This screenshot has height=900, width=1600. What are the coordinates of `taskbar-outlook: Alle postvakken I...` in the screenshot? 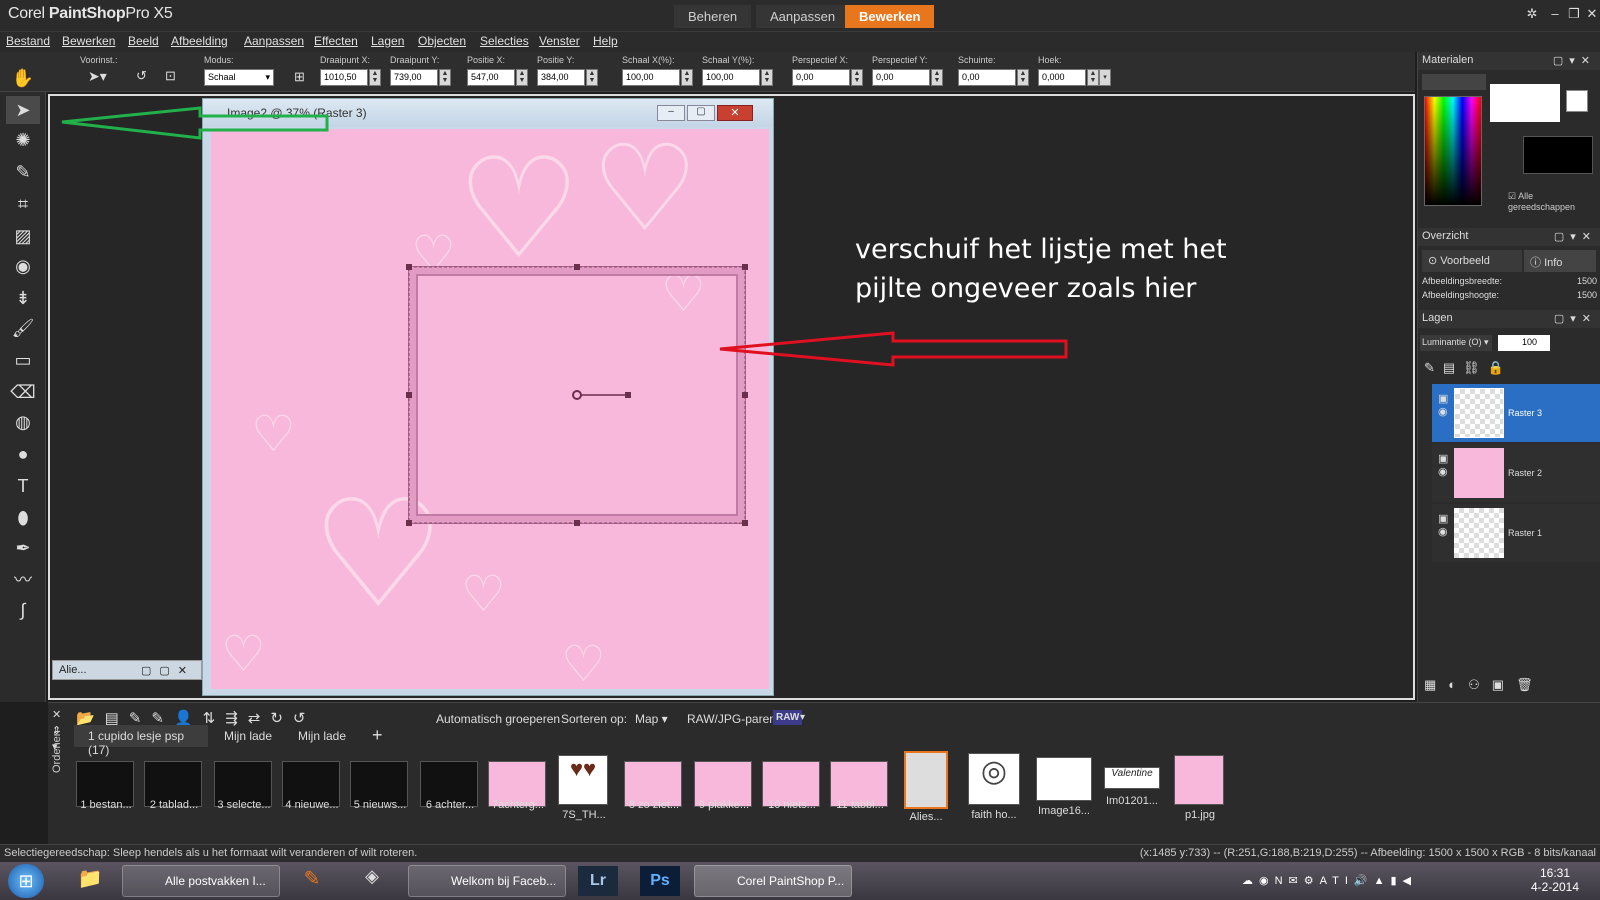 It's located at (201, 881).